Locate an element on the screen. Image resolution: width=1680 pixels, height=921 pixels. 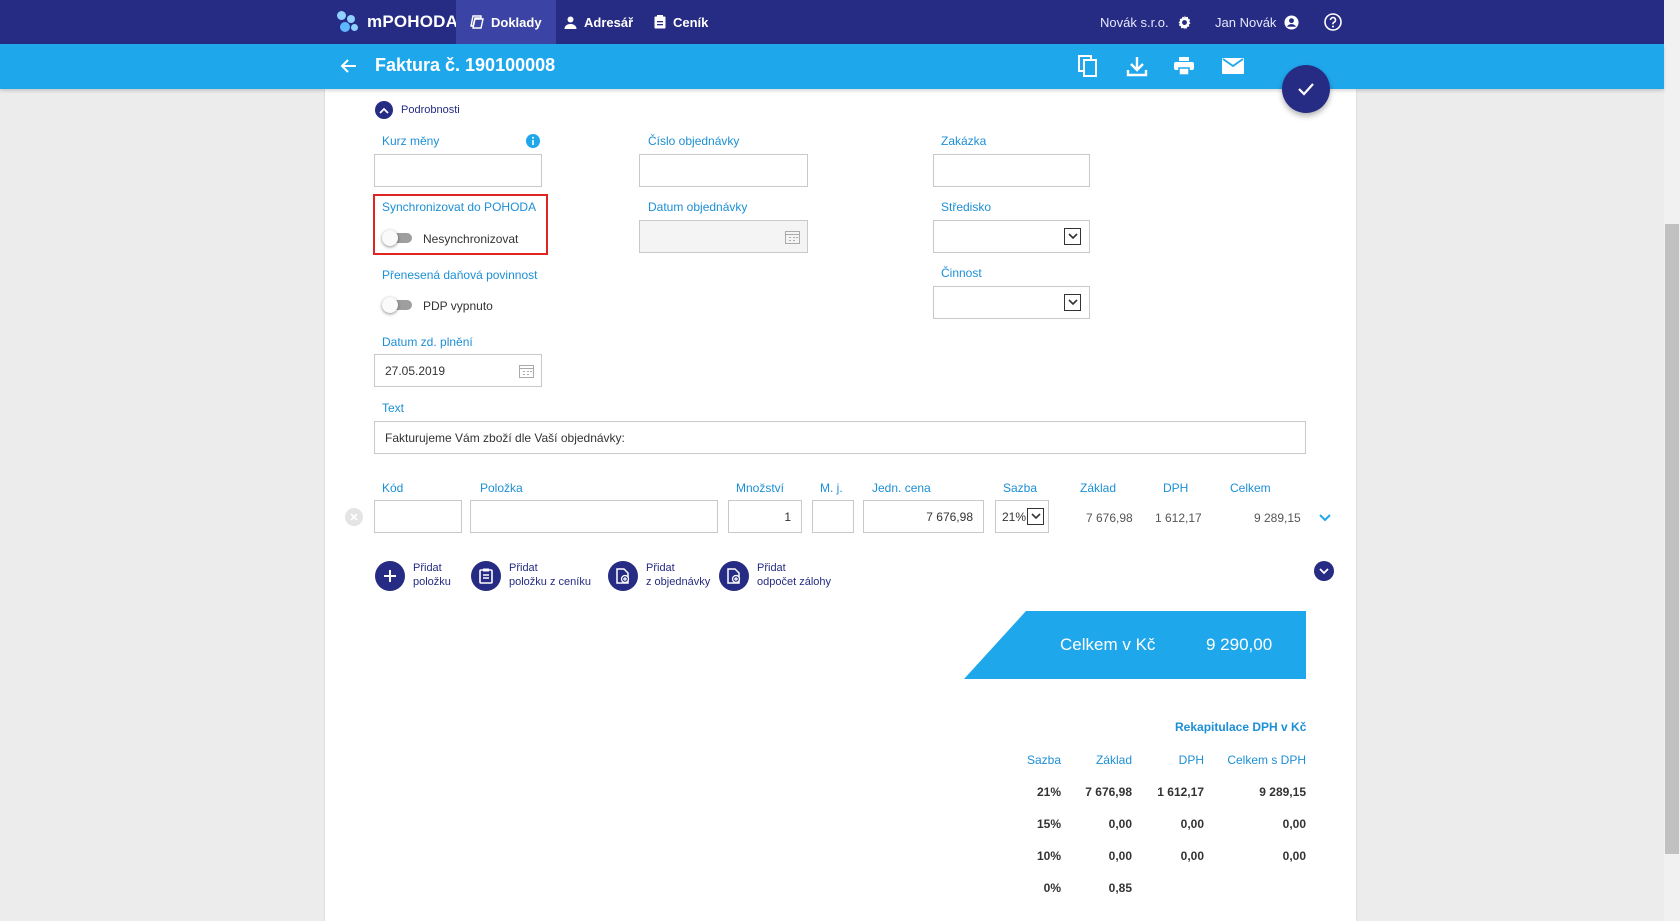
item-celkem: 9 289,15 is located at coordinates (1277, 518).